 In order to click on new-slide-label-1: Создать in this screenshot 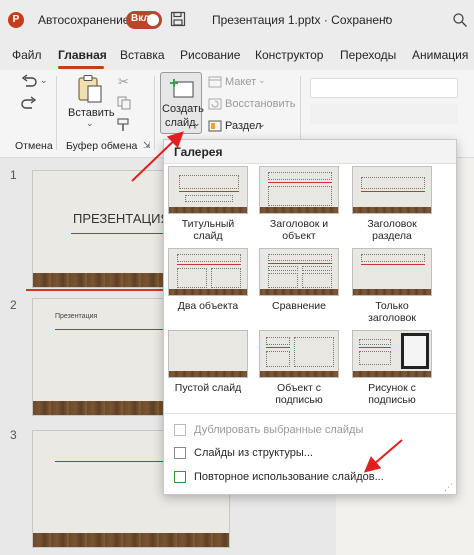, I will do `click(183, 109)`.